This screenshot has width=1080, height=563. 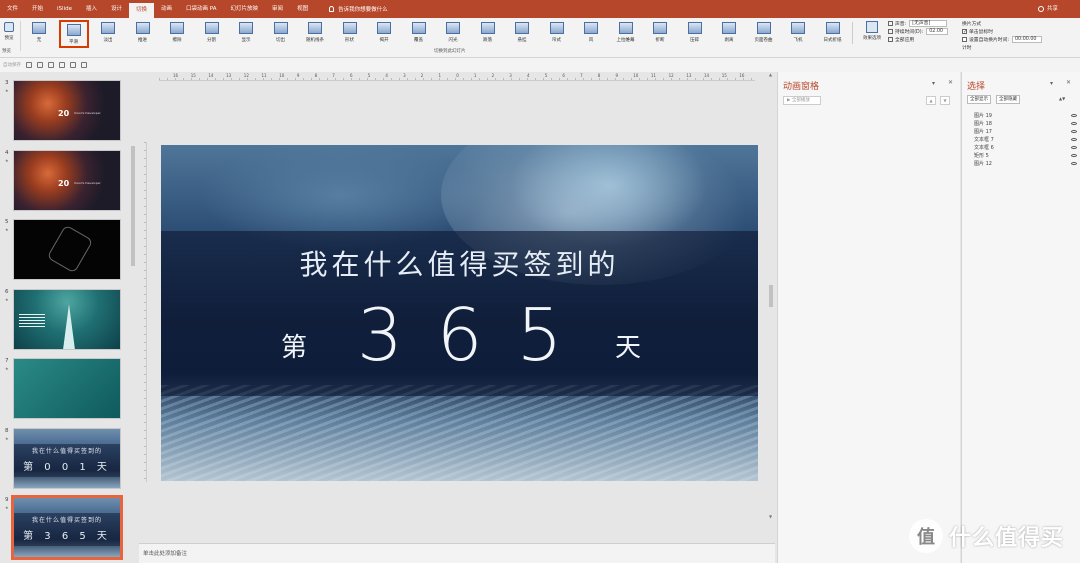 I want to click on preview-button: 预览, so click(x=9, y=35).